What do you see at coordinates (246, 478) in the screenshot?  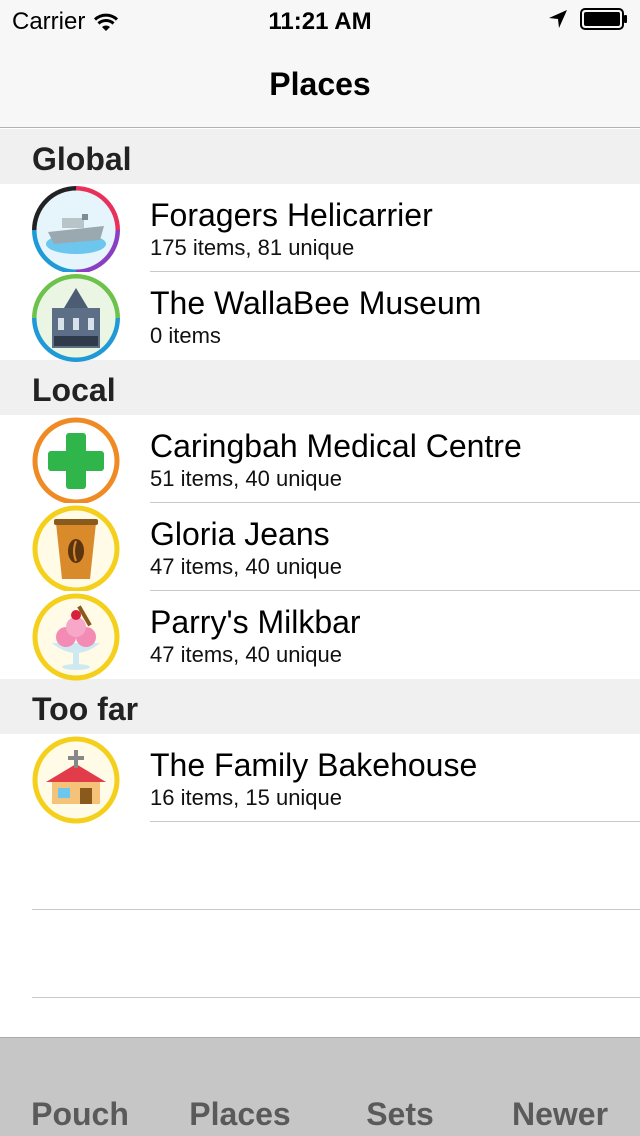 I see `place-subtitle: 51 items, 40 unique` at bounding box center [246, 478].